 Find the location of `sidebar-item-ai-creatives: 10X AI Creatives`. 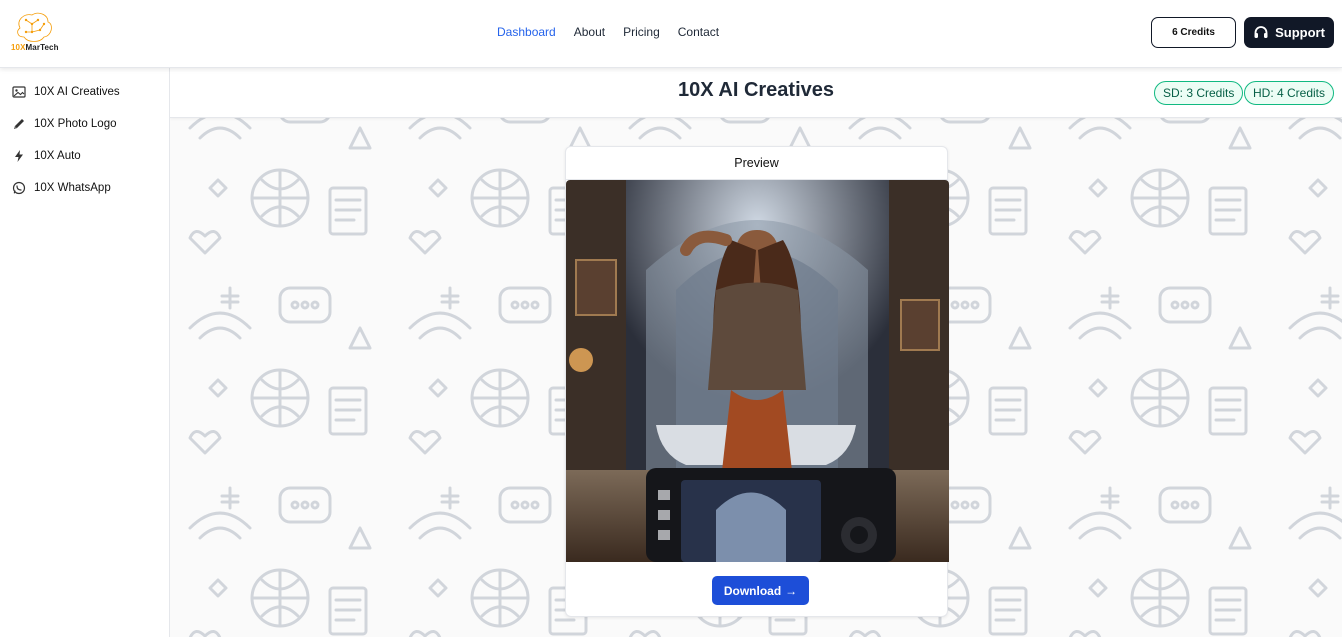

sidebar-item-ai-creatives: 10X AI Creatives is located at coordinates (84, 92).